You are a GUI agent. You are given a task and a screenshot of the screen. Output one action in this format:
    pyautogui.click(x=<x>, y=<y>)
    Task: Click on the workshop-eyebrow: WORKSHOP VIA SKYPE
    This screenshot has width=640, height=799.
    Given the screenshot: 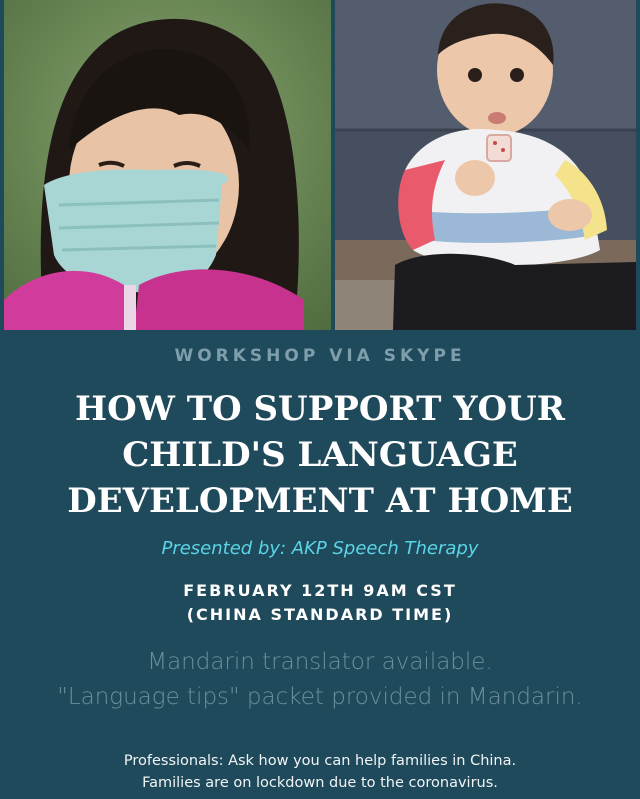 What is the action you would take?
    pyautogui.click(x=320, y=356)
    